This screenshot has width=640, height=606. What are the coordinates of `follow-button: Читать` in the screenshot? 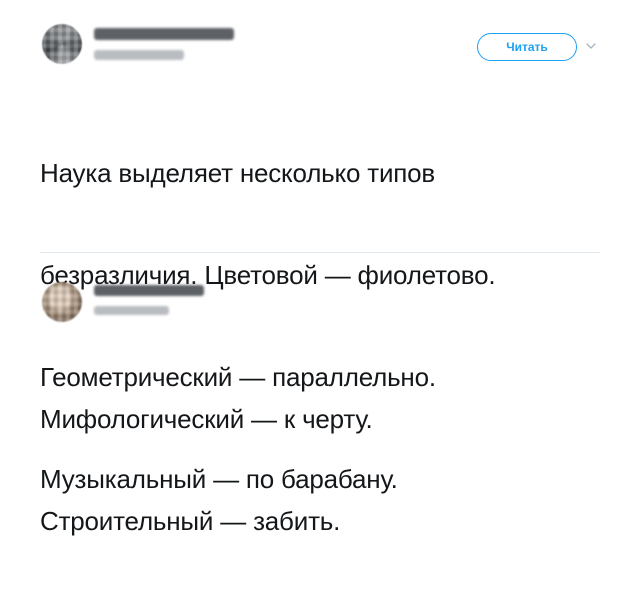 It's located at (527, 47).